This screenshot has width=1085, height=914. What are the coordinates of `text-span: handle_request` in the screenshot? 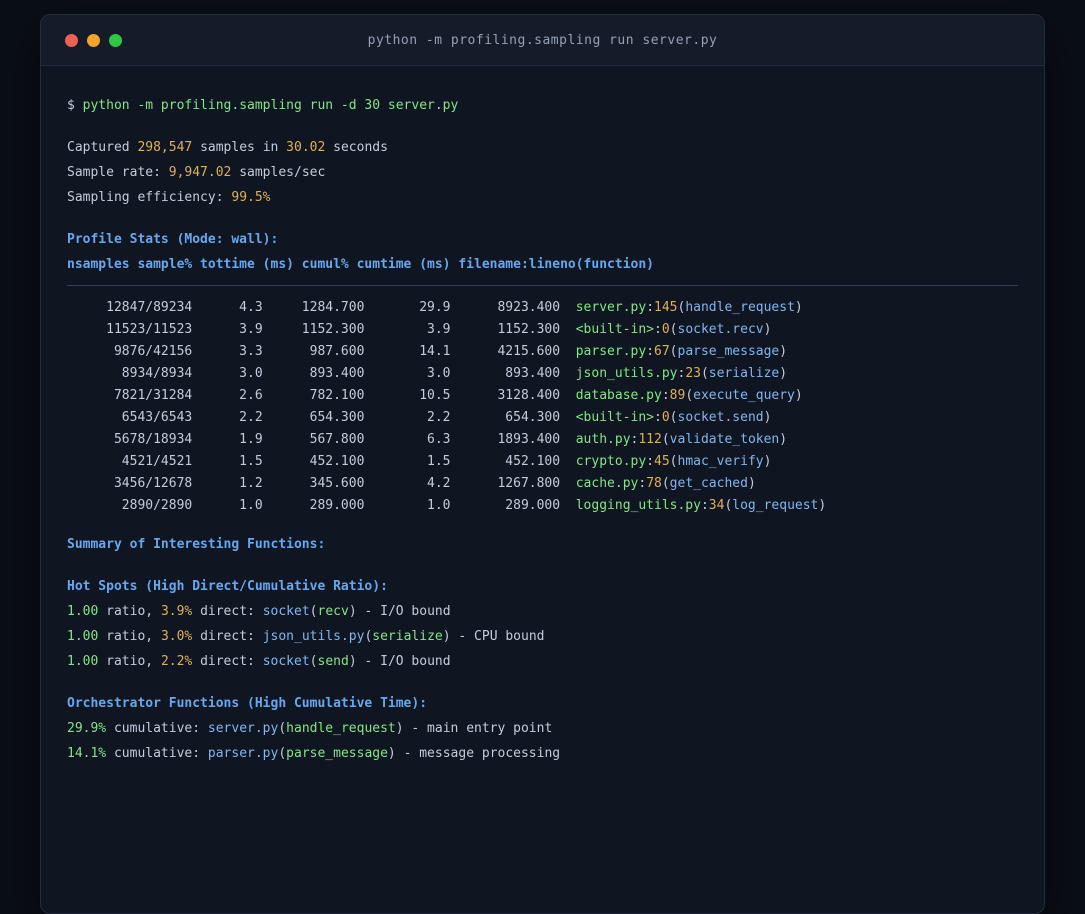 It's located at (740, 307).